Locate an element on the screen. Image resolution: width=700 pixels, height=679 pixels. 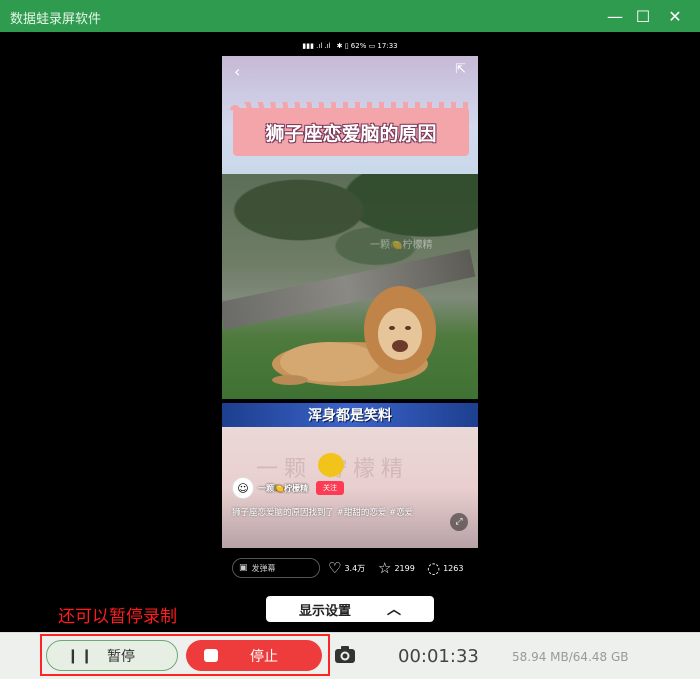
video-title-banner: 狮子座恋爱脑的原因 is located at coordinates (351, 129).